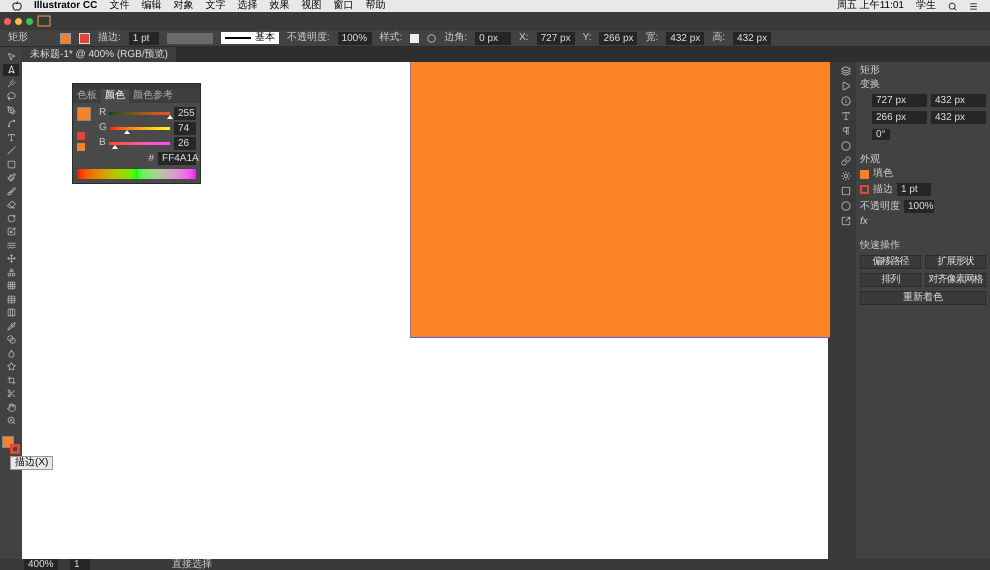 The width and height of the screenshot is (990, 570). What do you see at coordinates (846, 191) in the screenshot?
I see `square-icon` at bounding box center [846, 191].